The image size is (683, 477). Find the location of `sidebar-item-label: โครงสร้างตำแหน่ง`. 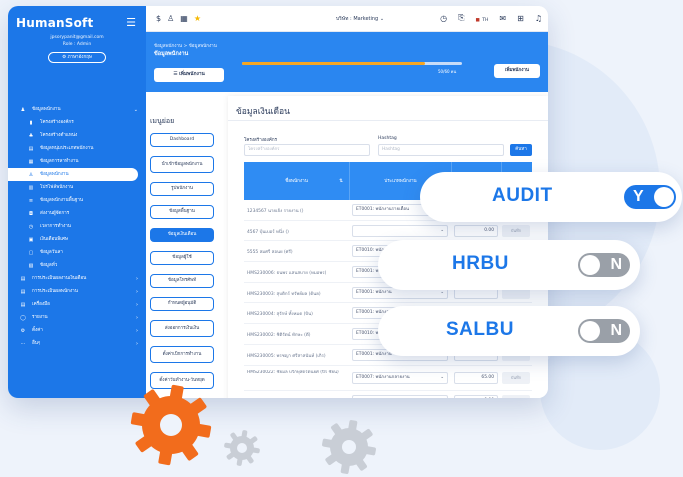

sidebar-item-label: โครงสร้างตำแหน่ง is located at coordinates (59, 135).